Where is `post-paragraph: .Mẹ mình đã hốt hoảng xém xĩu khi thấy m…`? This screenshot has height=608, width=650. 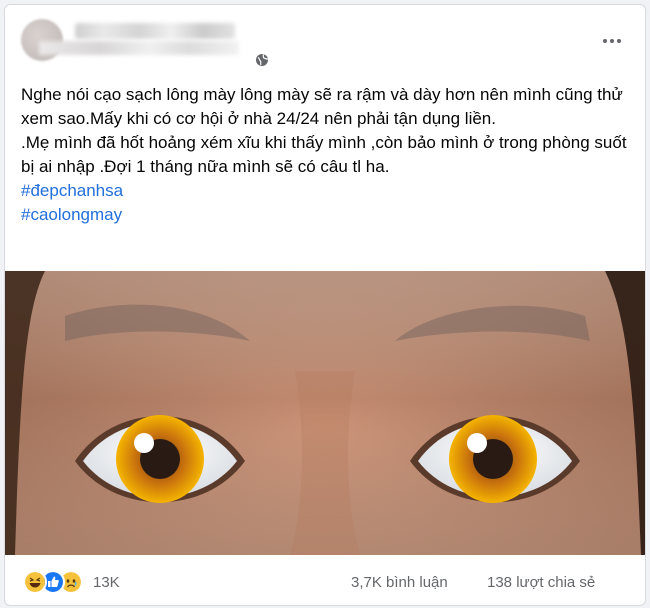
post-paragraph: .Mẹ mình đã hốt hoảng xém xĩu khi thấy m… is located at coordinates (326, 154).